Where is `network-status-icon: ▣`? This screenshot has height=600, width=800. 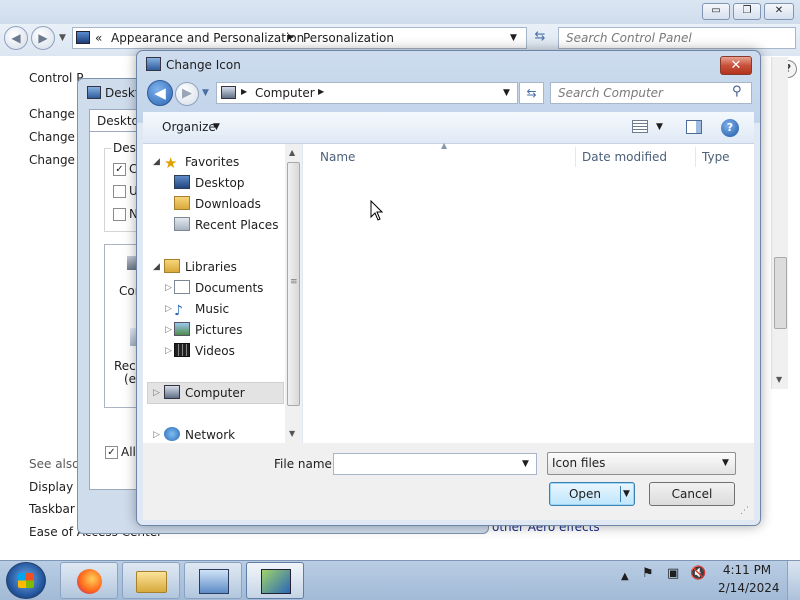
network-status-icon: ▣ is located at coordinates (673, 573).